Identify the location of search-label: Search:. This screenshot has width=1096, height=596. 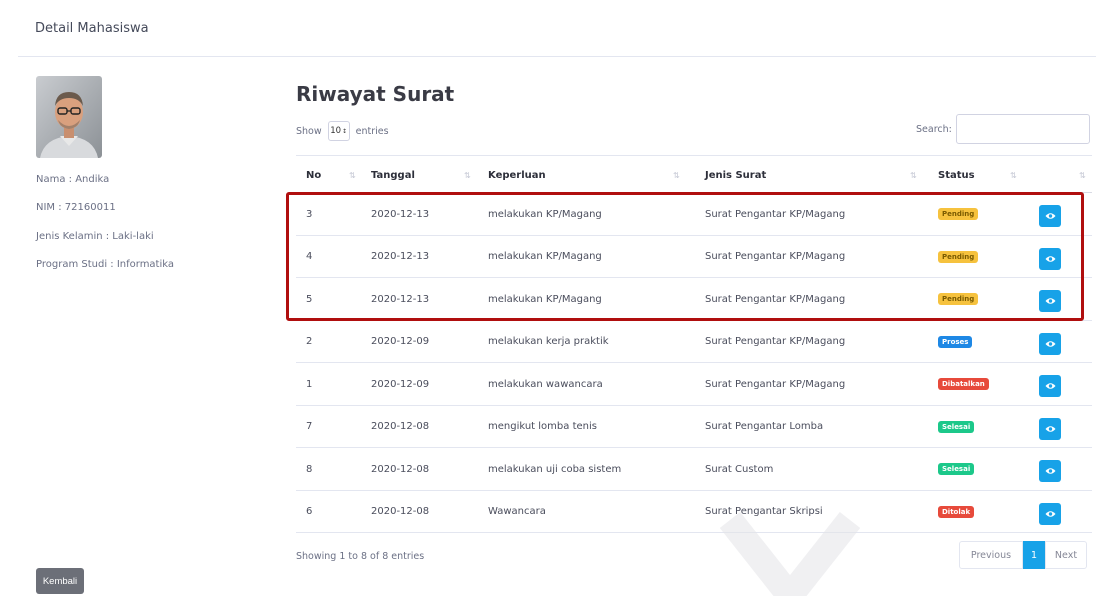
(934, 129).